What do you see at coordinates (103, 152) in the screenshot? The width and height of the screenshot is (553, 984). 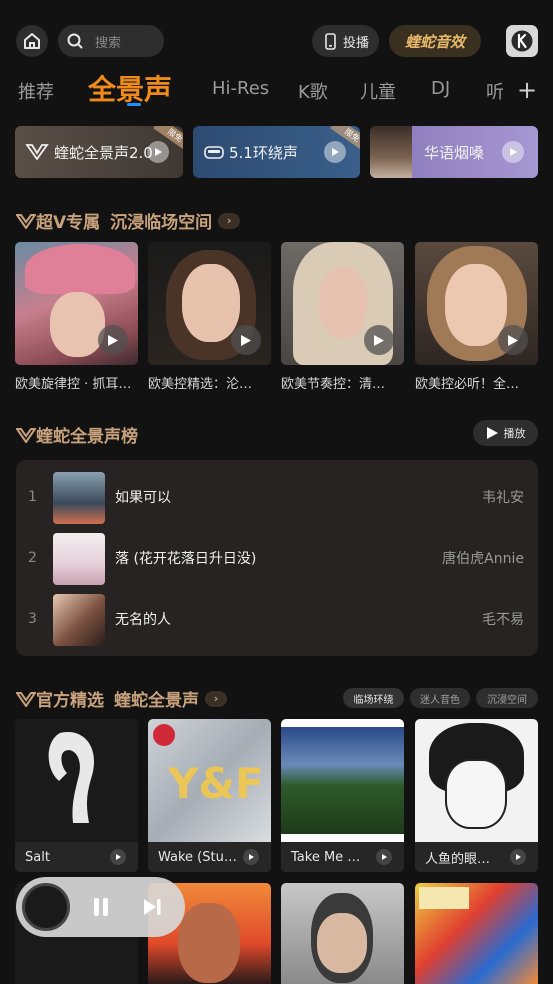 I see `feature-label: 蝰蛇全景声2.0` at bounding box center [103, 152].